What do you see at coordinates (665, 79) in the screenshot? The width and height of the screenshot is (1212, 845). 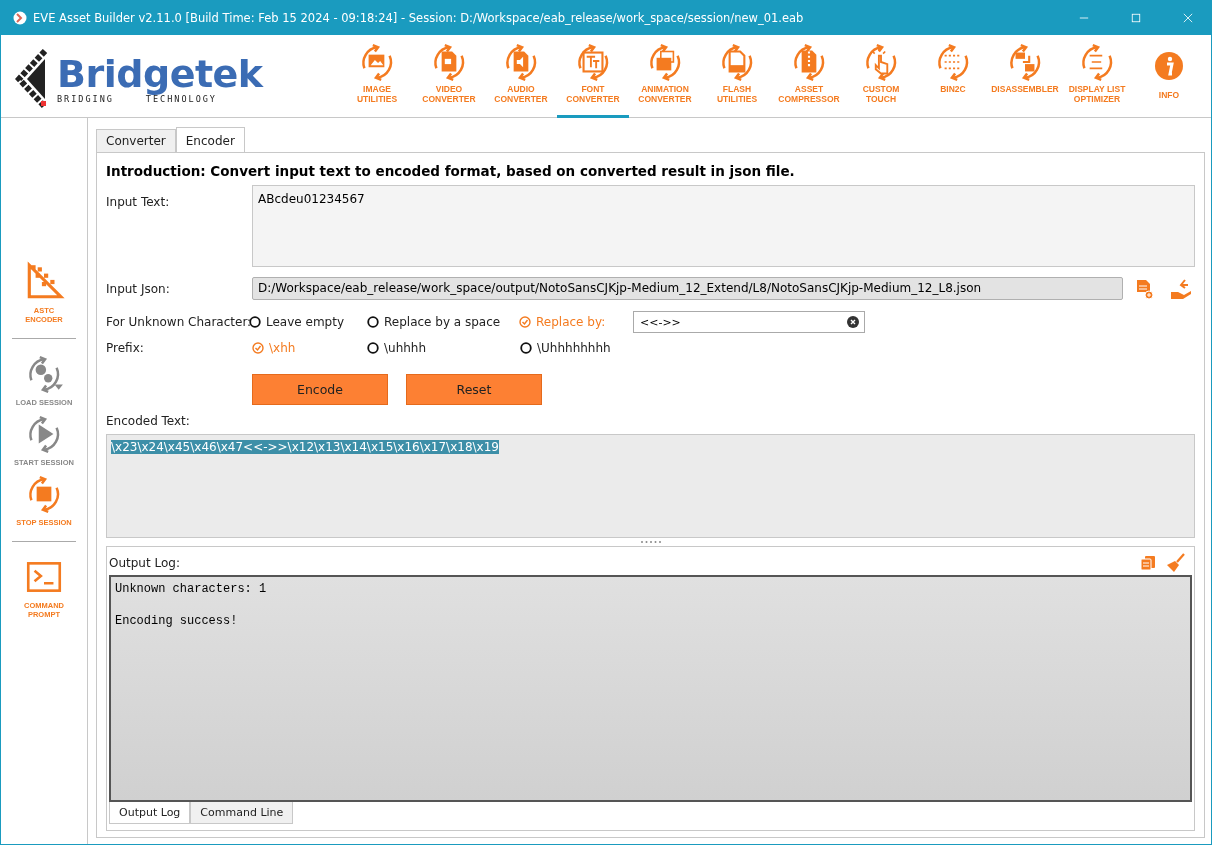 I see `toolbar-button: ANIMATION CONVERTER` at bounding box center [665, 79].